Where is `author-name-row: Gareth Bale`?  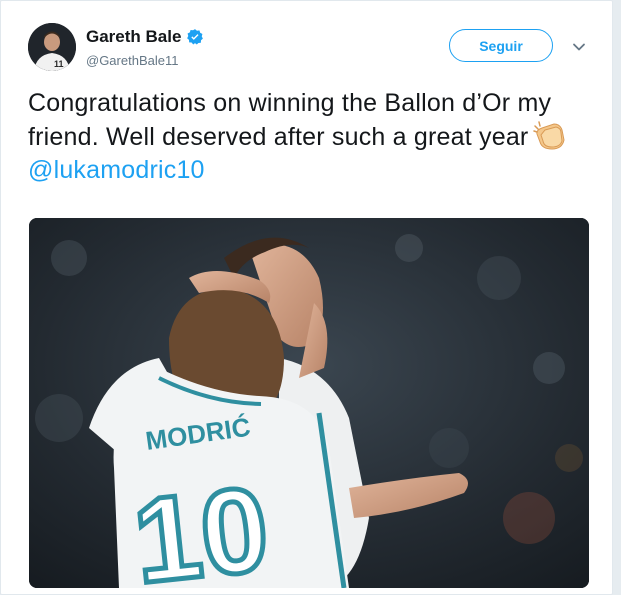 author-name-row: Gareth Bale is located at coordinates (145, 37).